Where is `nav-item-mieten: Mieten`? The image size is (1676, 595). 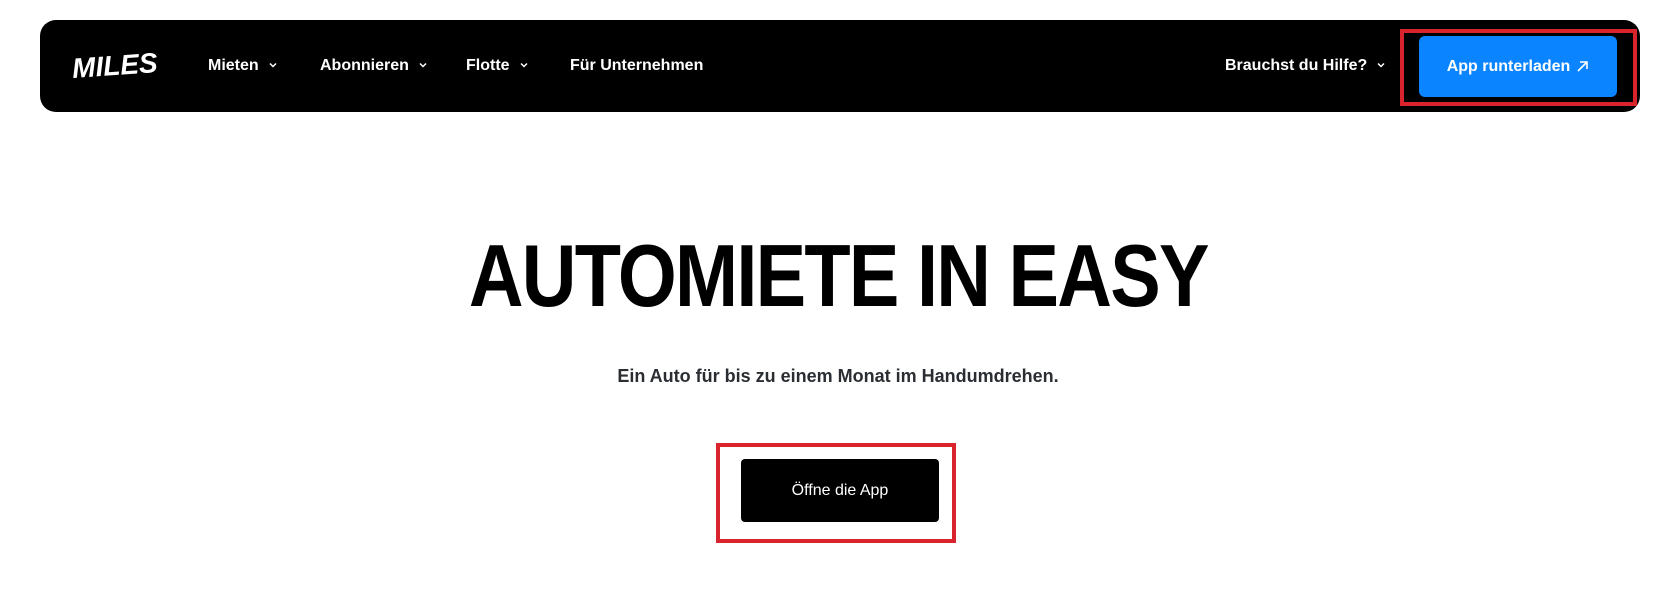 nav-item-mieten: Mieten is located at coordinates (243, 66).